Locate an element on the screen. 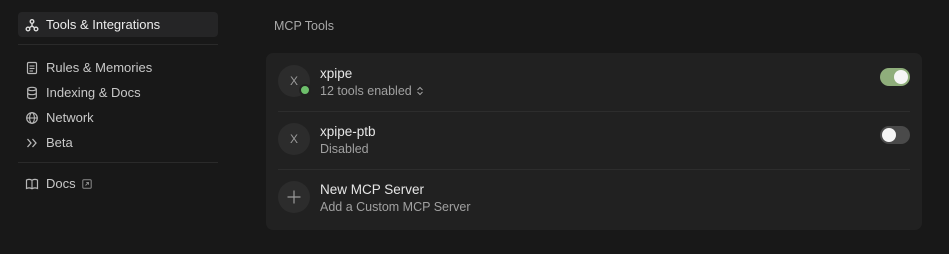 The width and height of the screenshot is (949, 254). sidebar-item-label: Indexing & Docs is located at coordinates (93, 92).